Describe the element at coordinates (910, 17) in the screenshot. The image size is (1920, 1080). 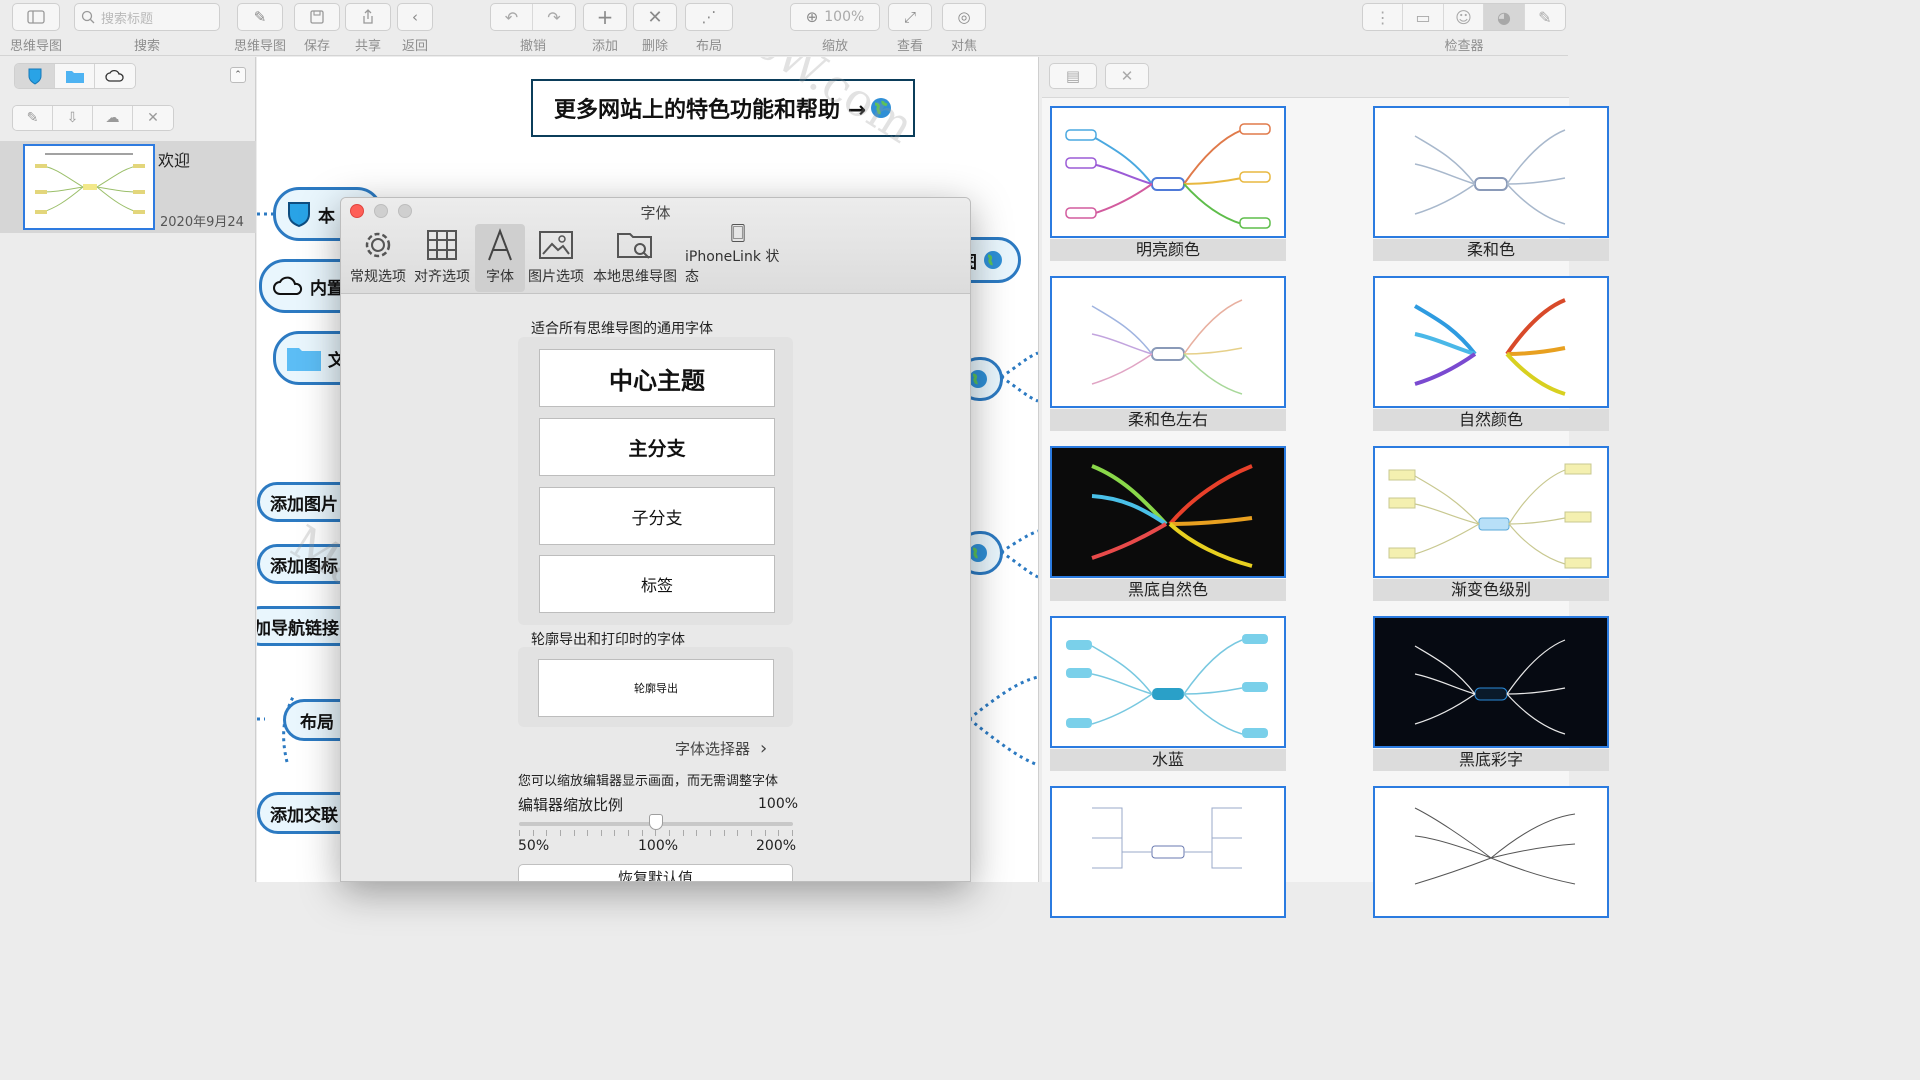
I see `expand-icon: ⤢` at that location.